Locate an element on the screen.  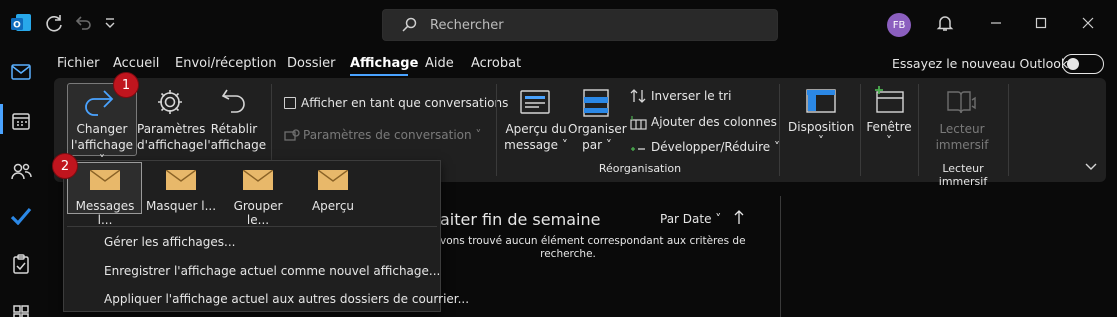
toggle-knob is located at coordinates (1073, 64).